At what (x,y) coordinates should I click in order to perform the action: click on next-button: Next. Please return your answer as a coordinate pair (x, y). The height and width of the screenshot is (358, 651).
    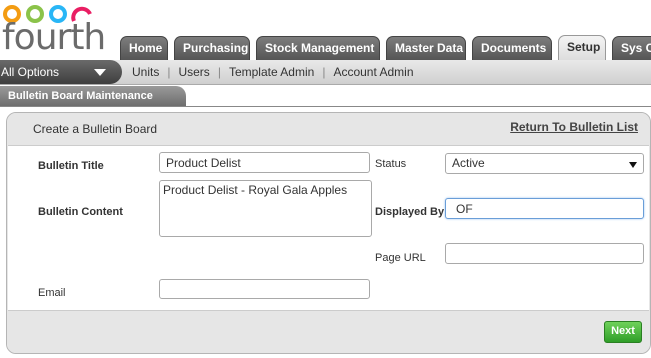
    Looking at the image, I should click on (623, 332).